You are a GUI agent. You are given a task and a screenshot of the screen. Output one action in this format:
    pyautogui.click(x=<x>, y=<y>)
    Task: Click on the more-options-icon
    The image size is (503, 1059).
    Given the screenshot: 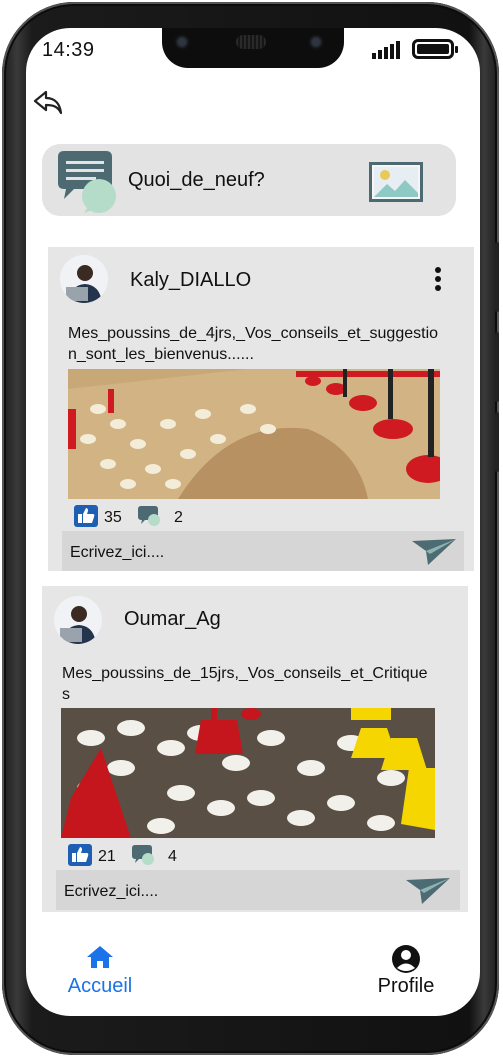 What is the action you would take?
    pyautogui.click(x=438, y=282)
    